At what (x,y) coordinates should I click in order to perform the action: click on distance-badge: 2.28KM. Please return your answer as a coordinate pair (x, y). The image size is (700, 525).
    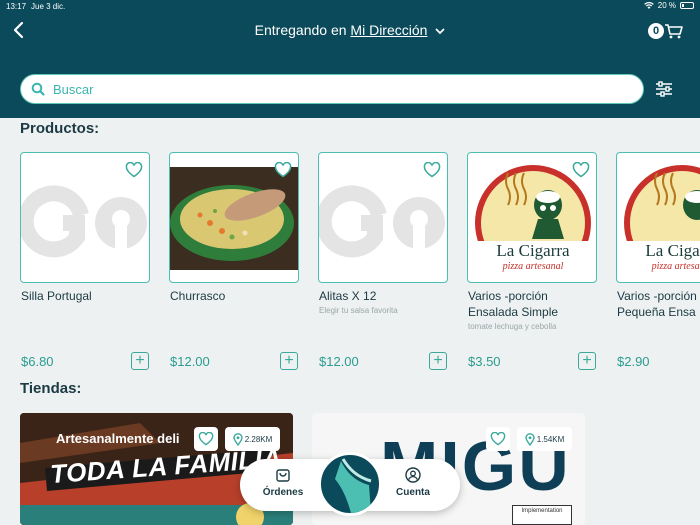
    Looking at the image, I should click on (252, 439).